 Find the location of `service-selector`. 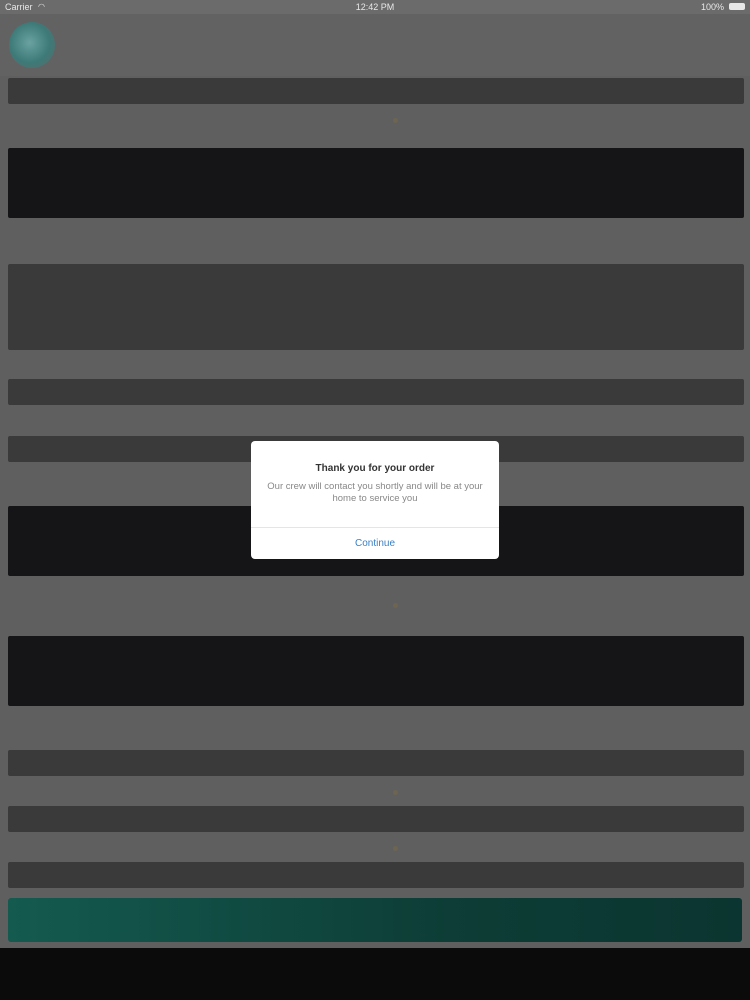

service-selector is located at coordinates (376, 183).